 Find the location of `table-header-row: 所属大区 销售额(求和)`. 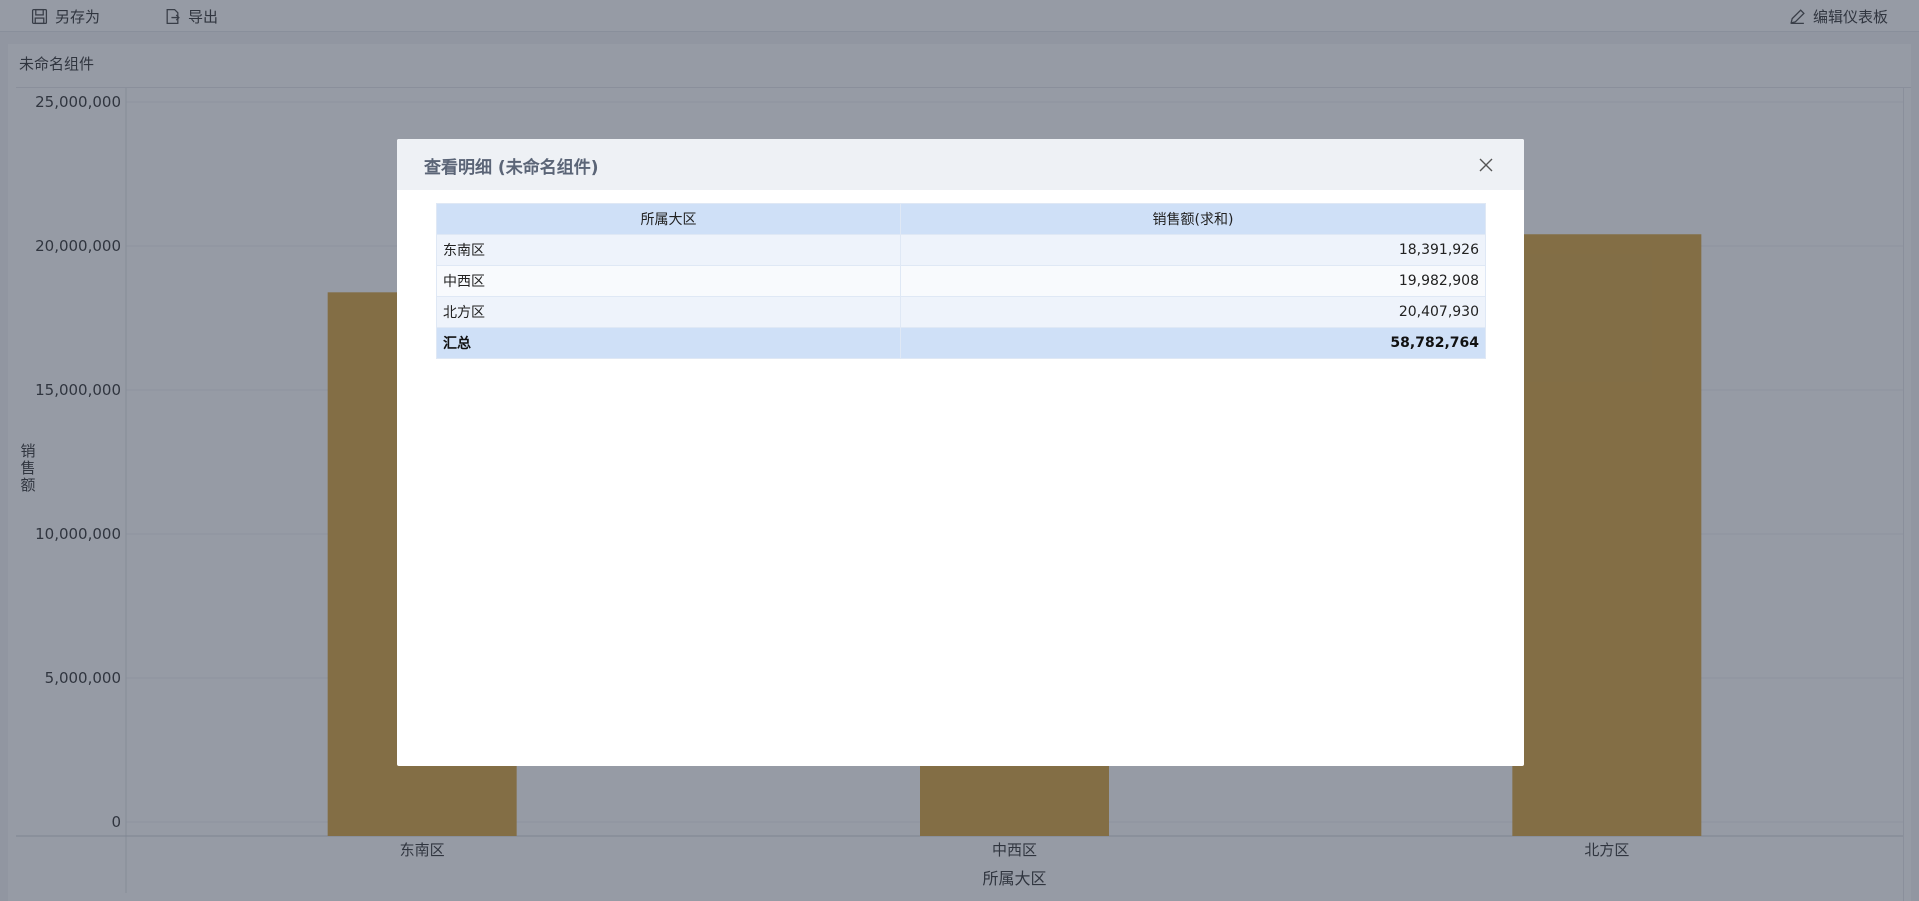

table-header-row: 所属大区 销售额(求和) is located at coordinates (961, 219).